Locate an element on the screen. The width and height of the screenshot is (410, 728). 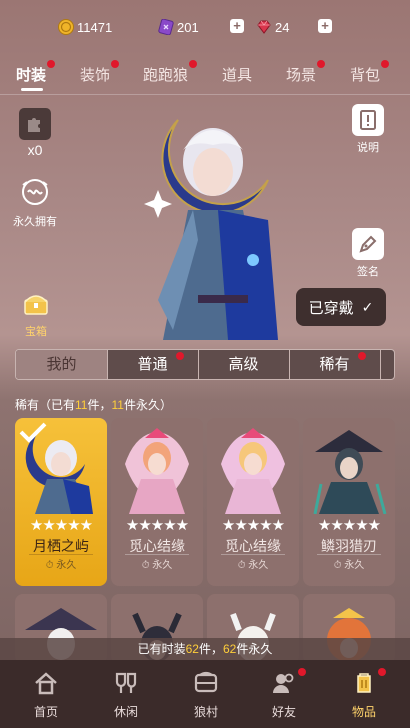
worn-button: 已穿戴 ✓ is located at coordinates (341, 307).